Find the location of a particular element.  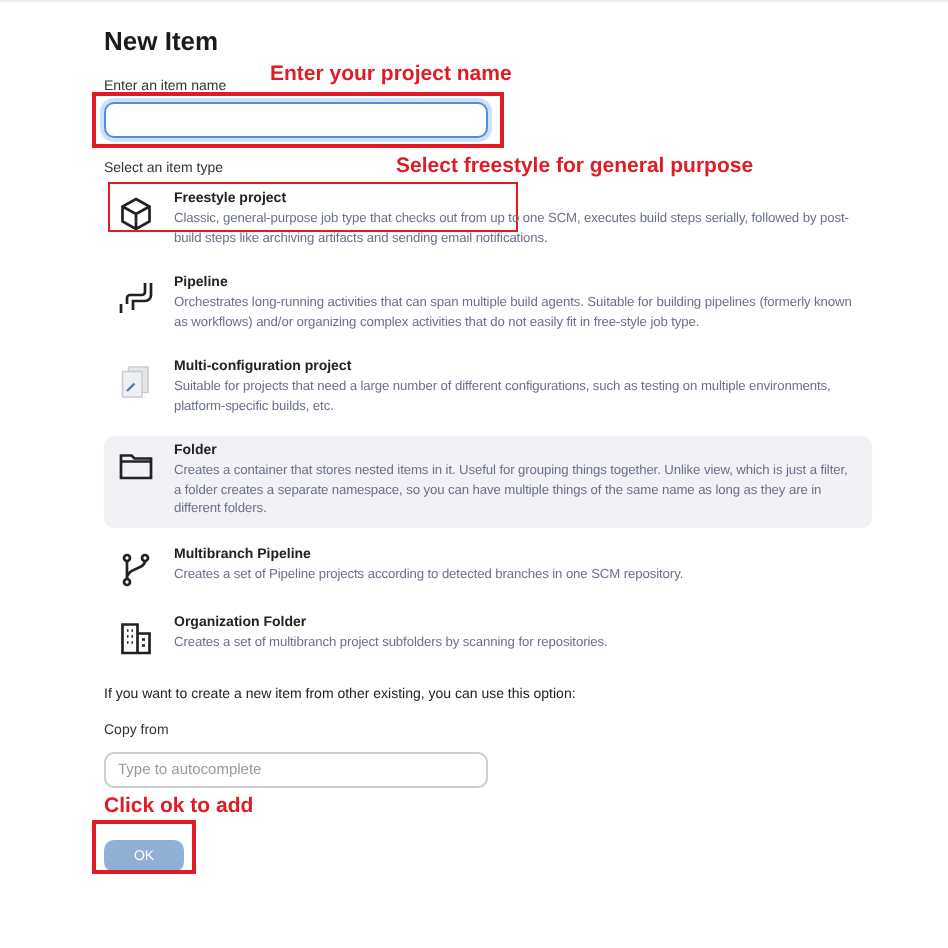

branch-icon is located at coordinates (136, 569).